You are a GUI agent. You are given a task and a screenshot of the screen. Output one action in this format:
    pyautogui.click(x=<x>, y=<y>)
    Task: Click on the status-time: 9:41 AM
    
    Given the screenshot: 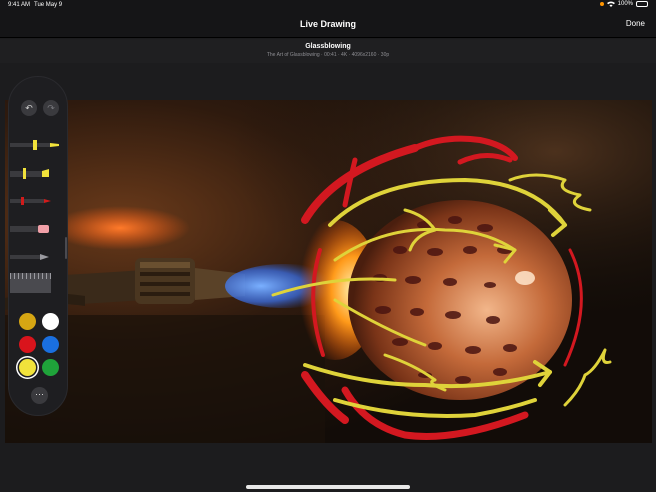 What is the action you would take?
    pyautogui.click(x=19, y=5)
    